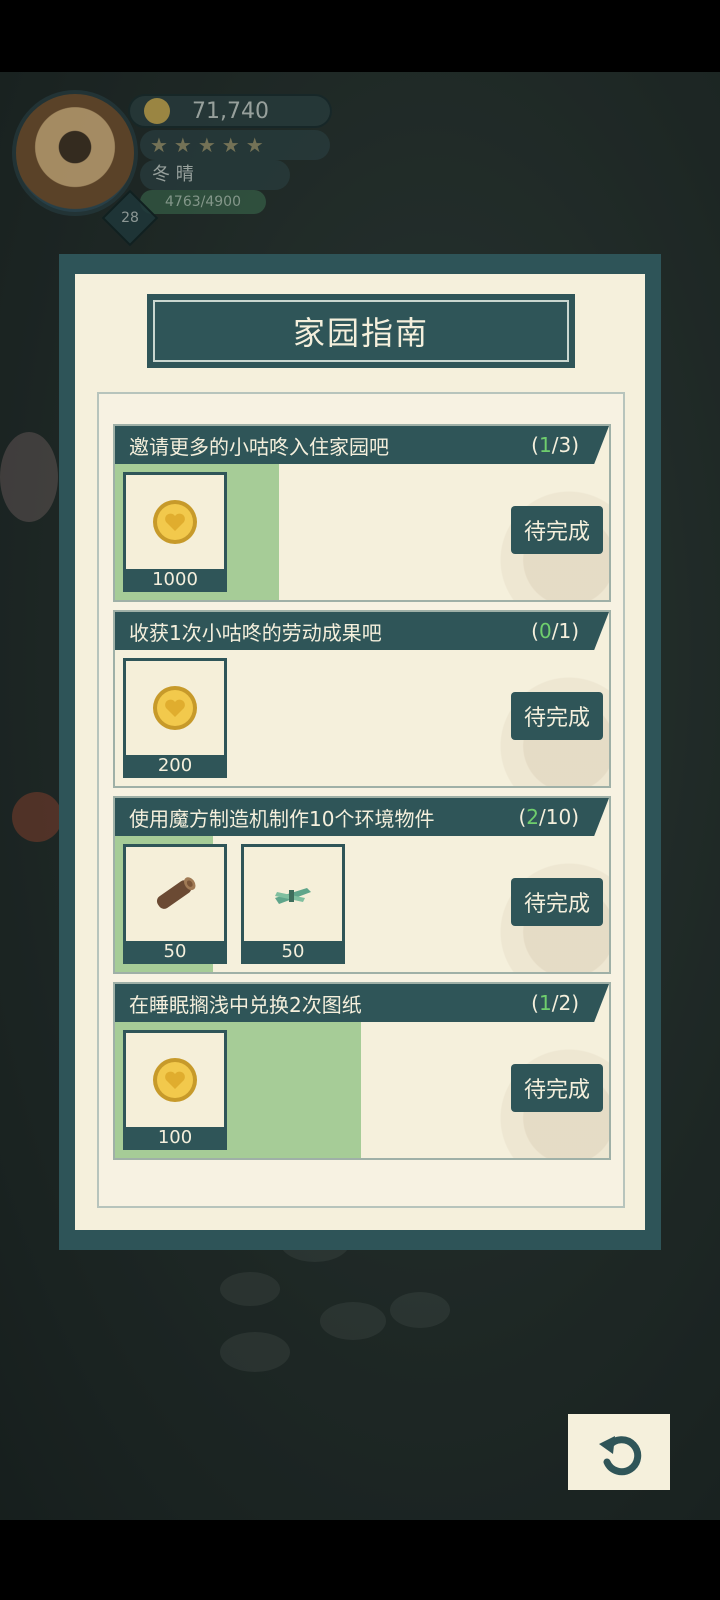 This screenshot has height=1600, width=720. Describe the element at coordinates (245, 1004) in the screenshot. I see `task-name: 在睡眠搁浅中兑换2次图纸` at that location.